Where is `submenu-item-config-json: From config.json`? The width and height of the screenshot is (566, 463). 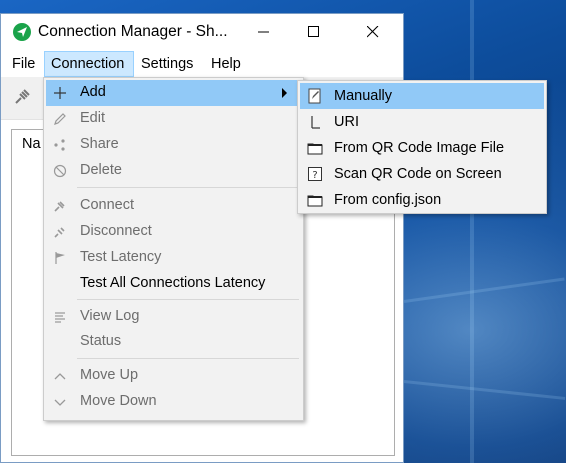 submenu-item-config-json: From config.json is located at coordinates (422, 200).